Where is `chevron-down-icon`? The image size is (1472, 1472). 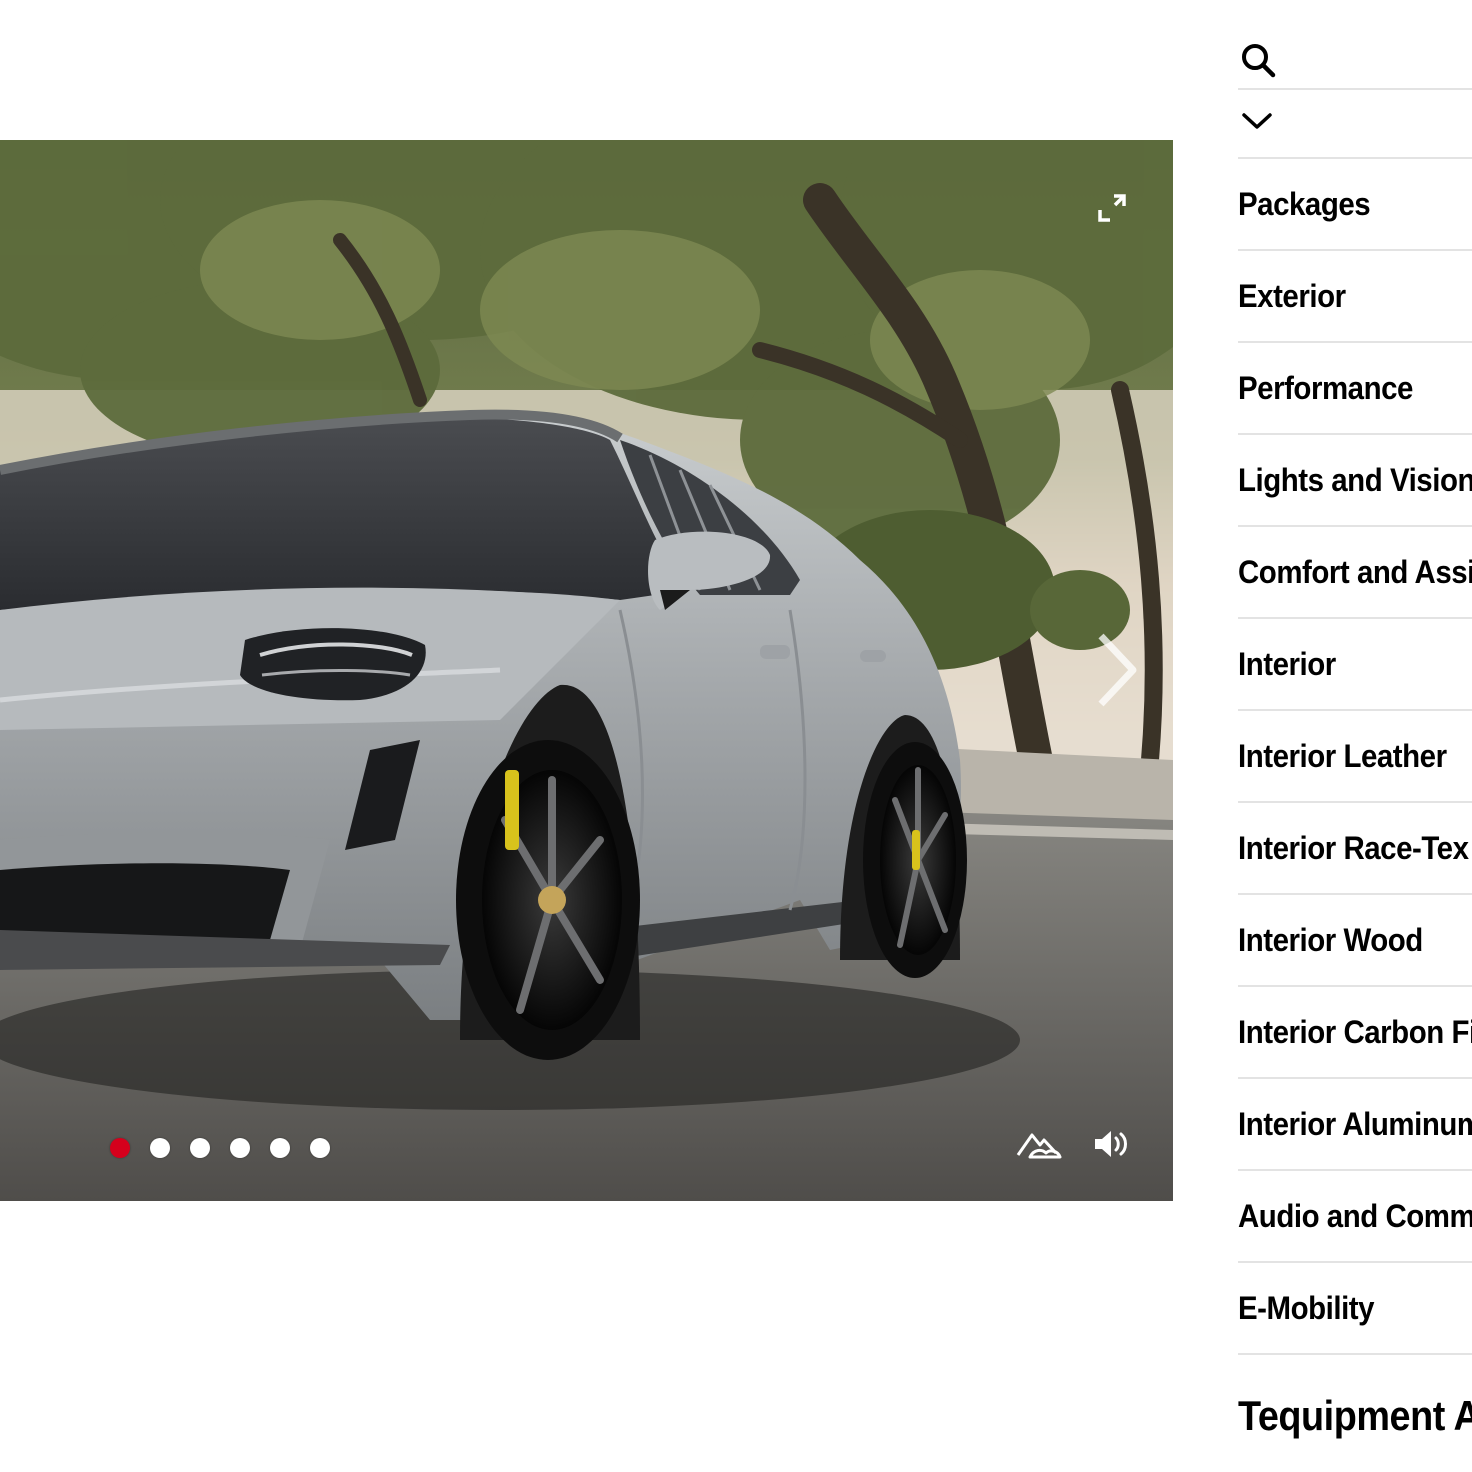 chevron-down-icon is located at coordinates (1257, 121).